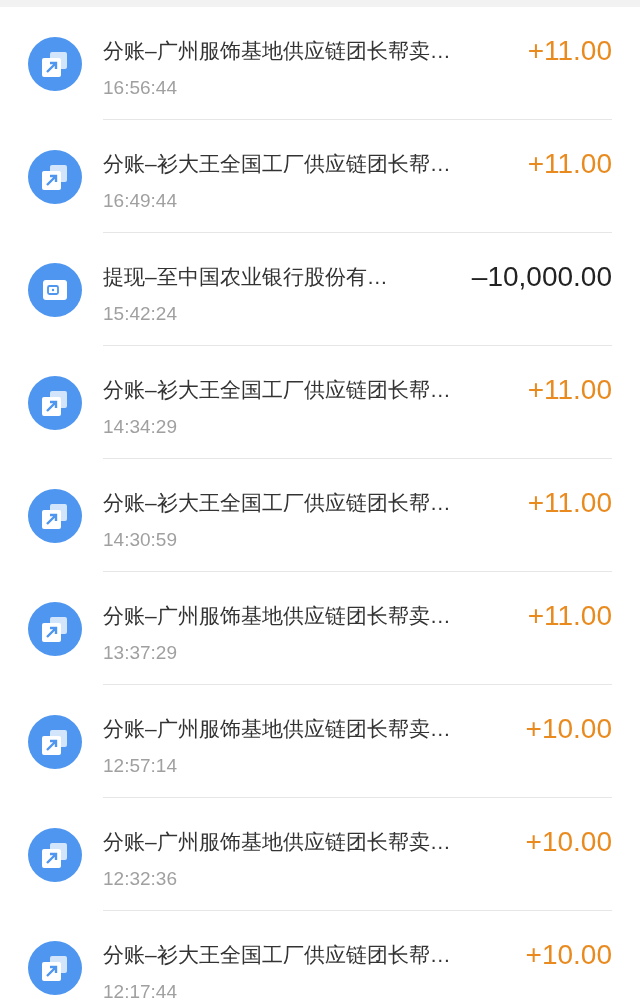 The height and width of the screenshot is (1001, 640). Describe the element at coordinates (140, 426) in the screenshot. I see `transaction-time: 14:34:29` at that location.